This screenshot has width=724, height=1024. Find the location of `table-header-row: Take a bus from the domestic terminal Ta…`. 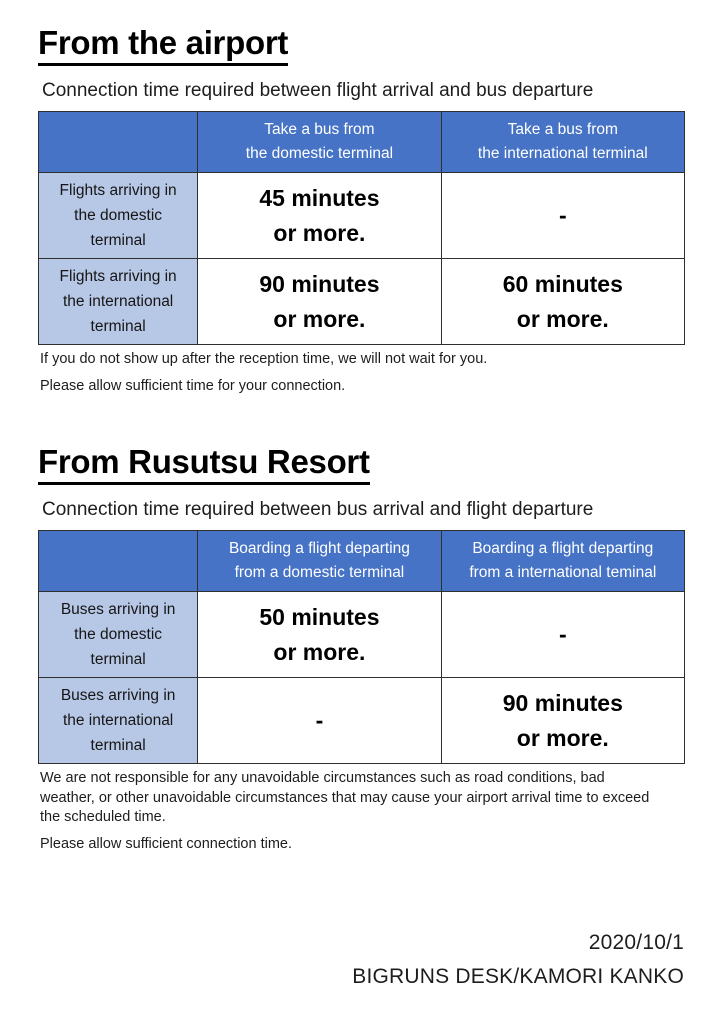

table-header-row: Take a bus from the domestic terminal Ta… is located at coordinates (361, 142).